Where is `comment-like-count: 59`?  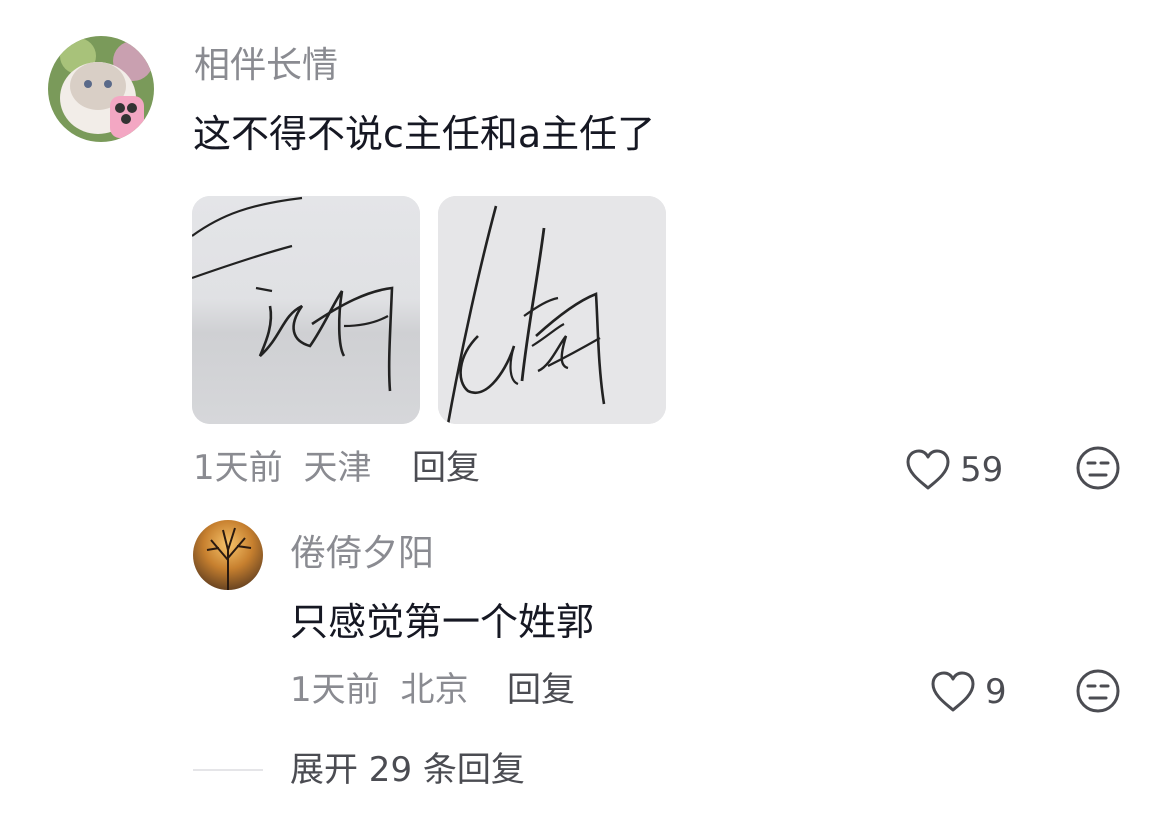
comment-like-count: 59 is located at coordinates (982, 470).